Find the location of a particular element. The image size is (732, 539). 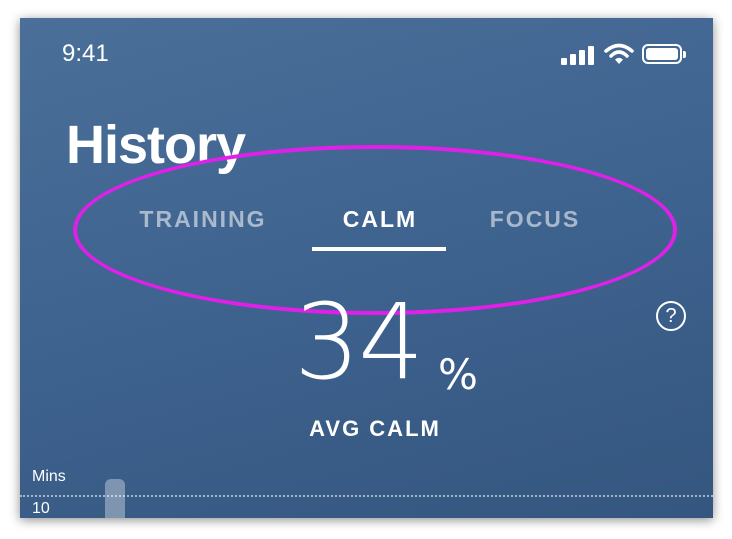

help-button: ? is located at coordinates (671, 316).